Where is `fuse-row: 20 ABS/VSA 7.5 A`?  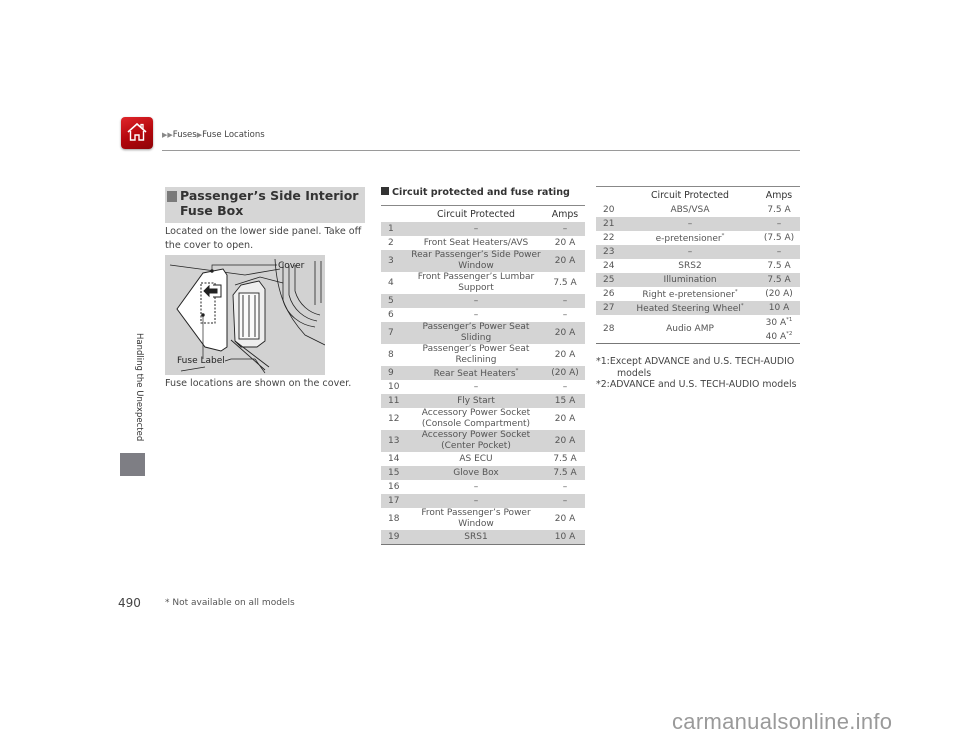
fuse-row: 20 ABS/VSA 7.5 A is located at coordinates (698, 210).